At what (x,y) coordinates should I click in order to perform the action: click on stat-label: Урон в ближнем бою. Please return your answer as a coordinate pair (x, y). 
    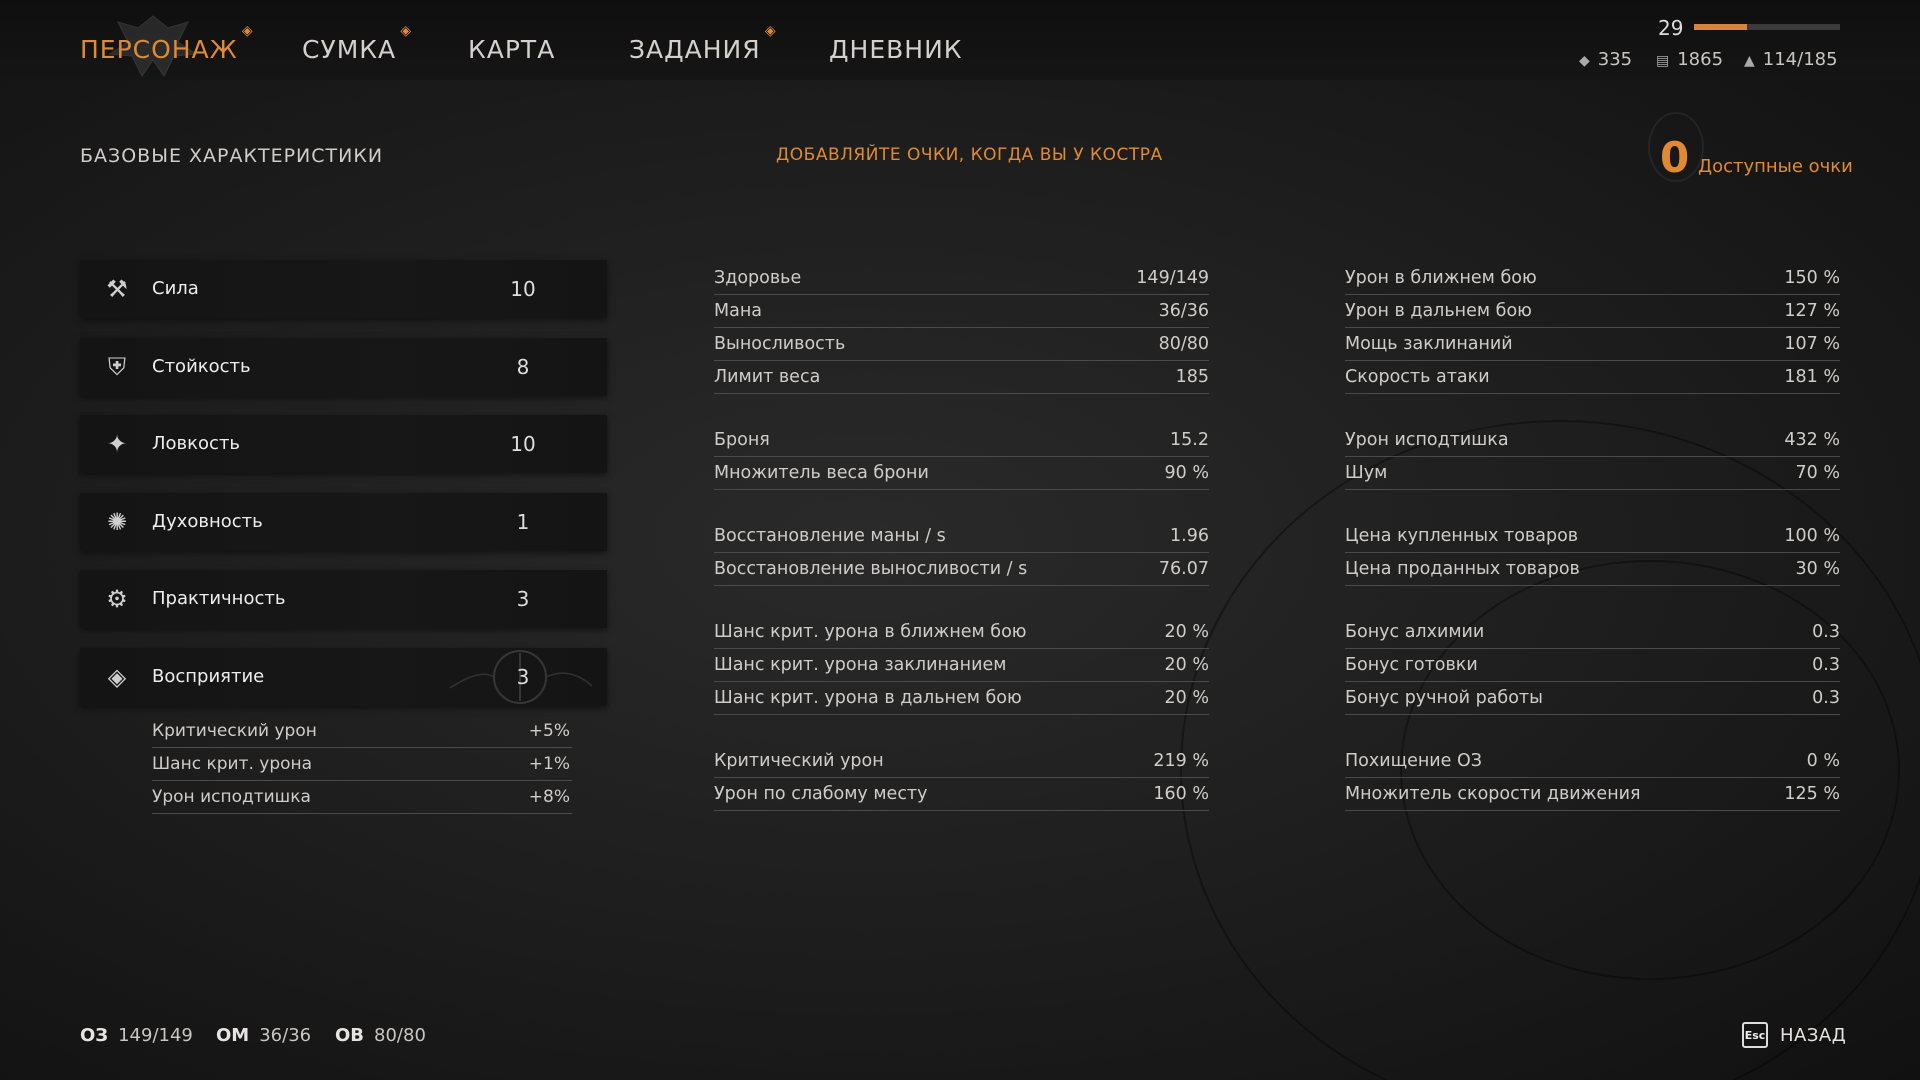
    Looking at the image, I should click on (1441, 278).